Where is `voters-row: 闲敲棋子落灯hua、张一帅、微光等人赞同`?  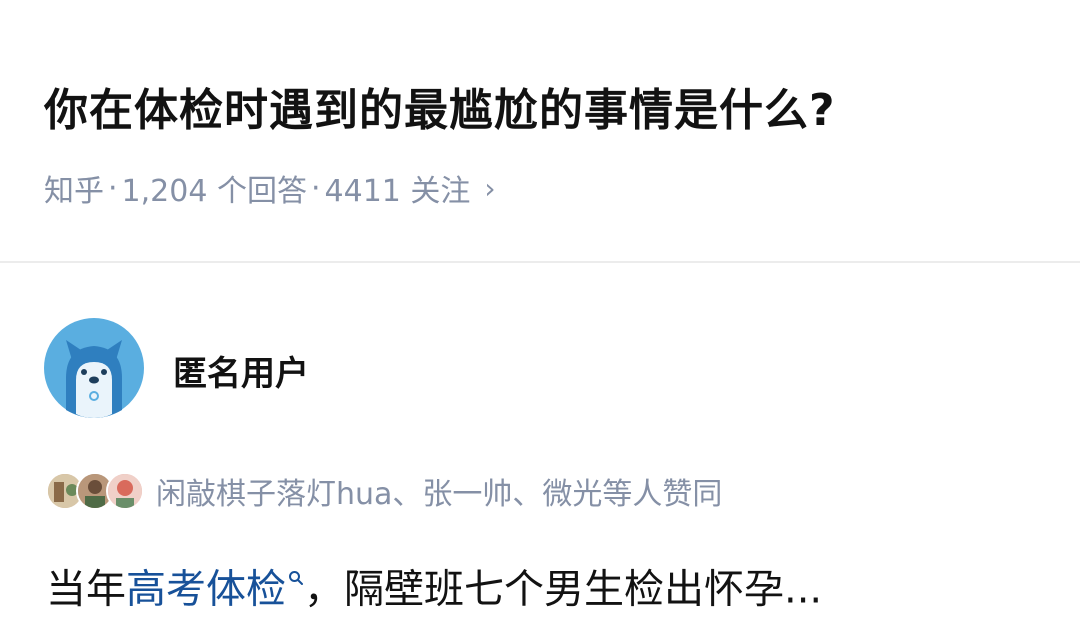
voters-row: 闲敲棋子落灯hua、张一帅、微光等人赞同 is located at coordinates (384, 491).